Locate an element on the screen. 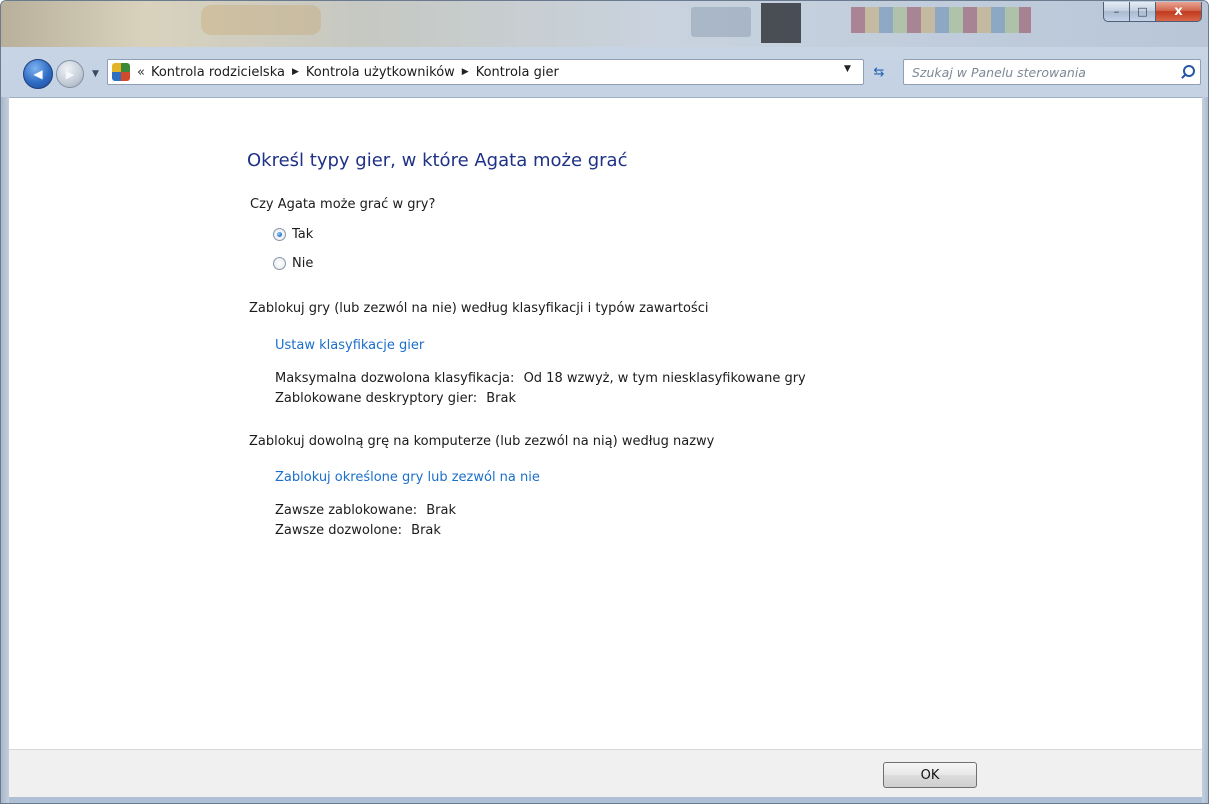  max-rating-label: Maksymalna dozwolona klasyfikacja: is located at coordinates (395, 378).